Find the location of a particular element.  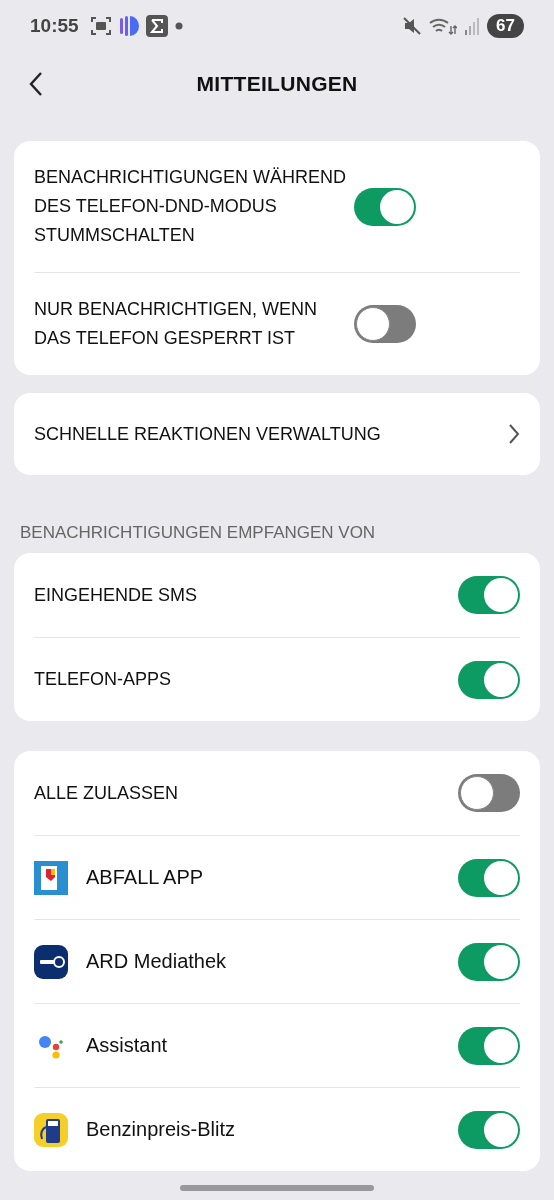

signal-icon is located at coordinates (472, 26).